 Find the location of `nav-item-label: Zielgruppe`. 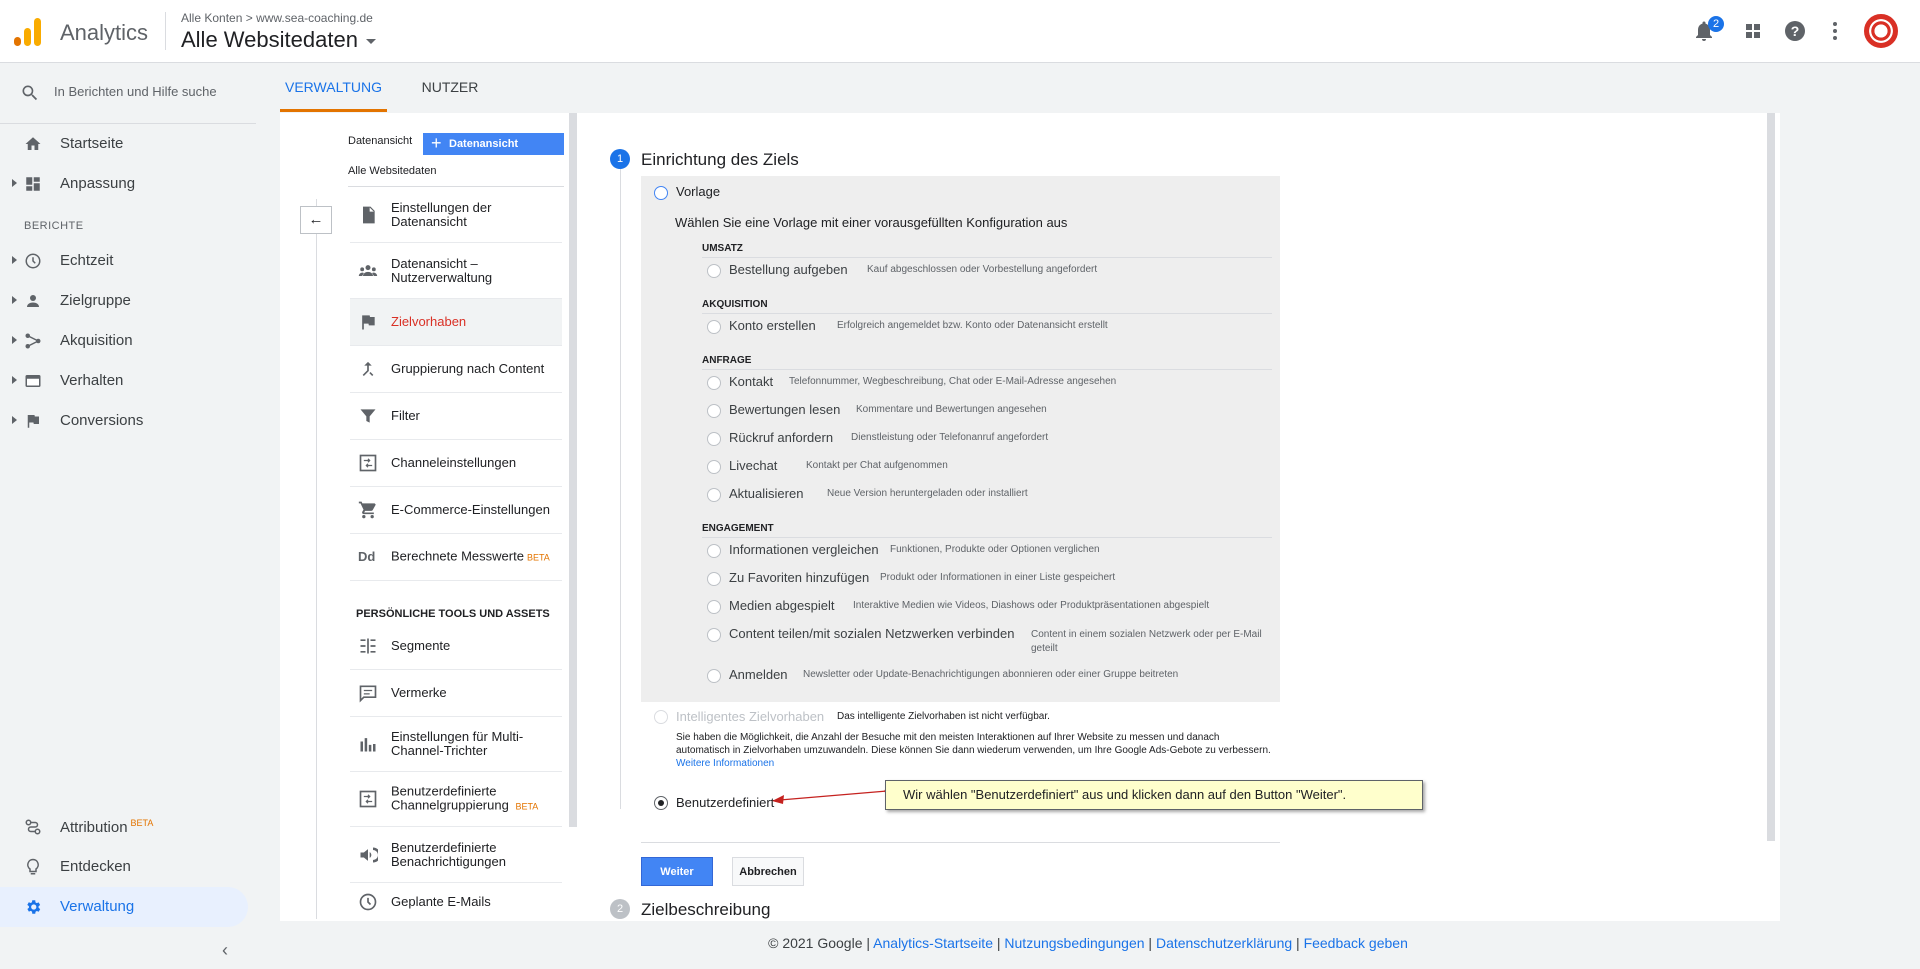

nav-item-label: Zielgruppe is located at coordinates (95, 300).